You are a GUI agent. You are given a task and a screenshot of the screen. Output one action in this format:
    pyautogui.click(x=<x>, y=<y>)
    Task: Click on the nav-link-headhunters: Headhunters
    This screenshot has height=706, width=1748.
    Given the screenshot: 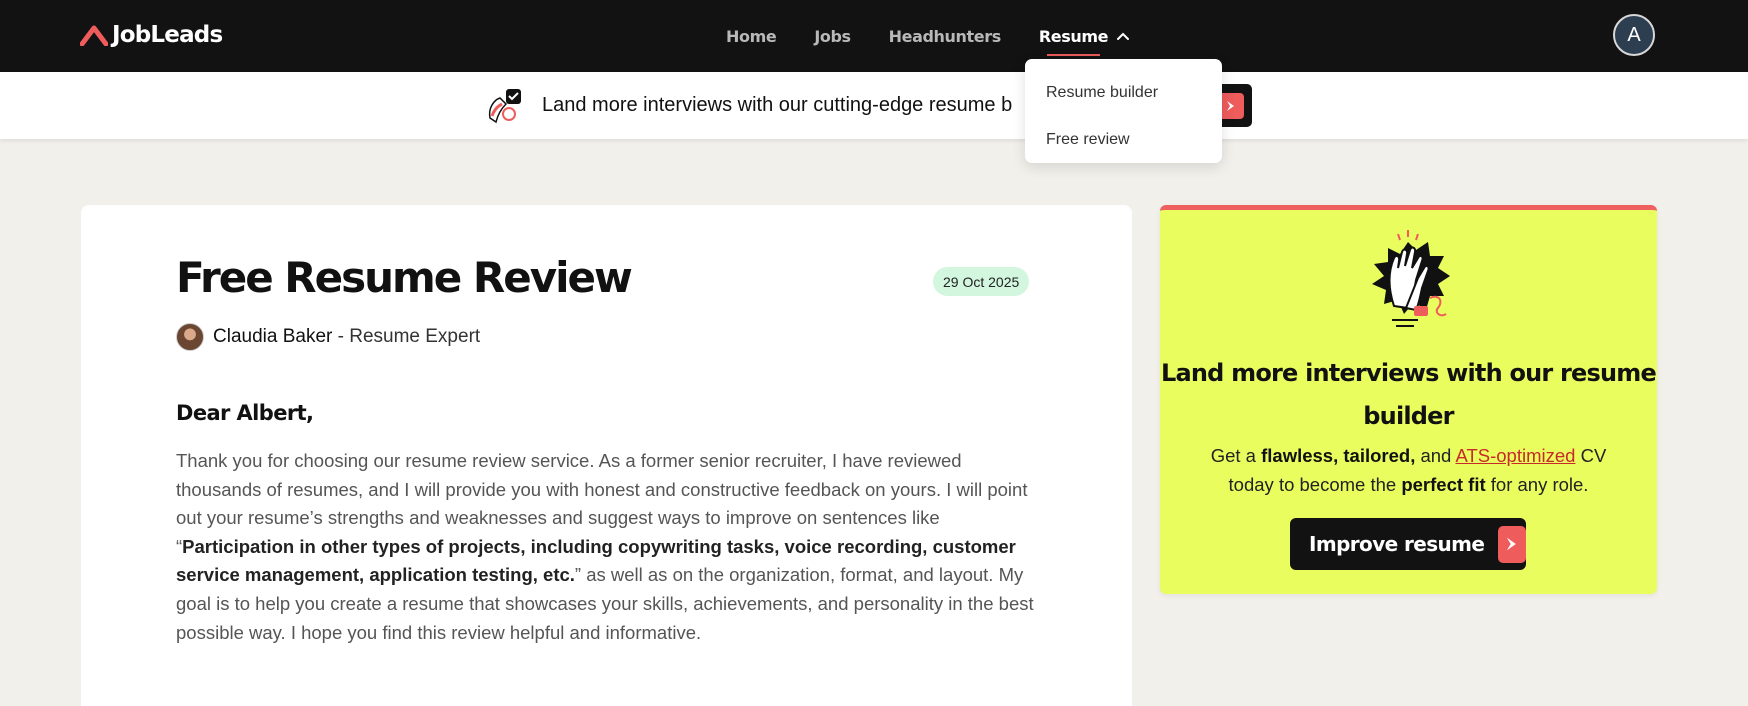 What is the action you would take?
    pyautogui.click(x=945, y=36)
    